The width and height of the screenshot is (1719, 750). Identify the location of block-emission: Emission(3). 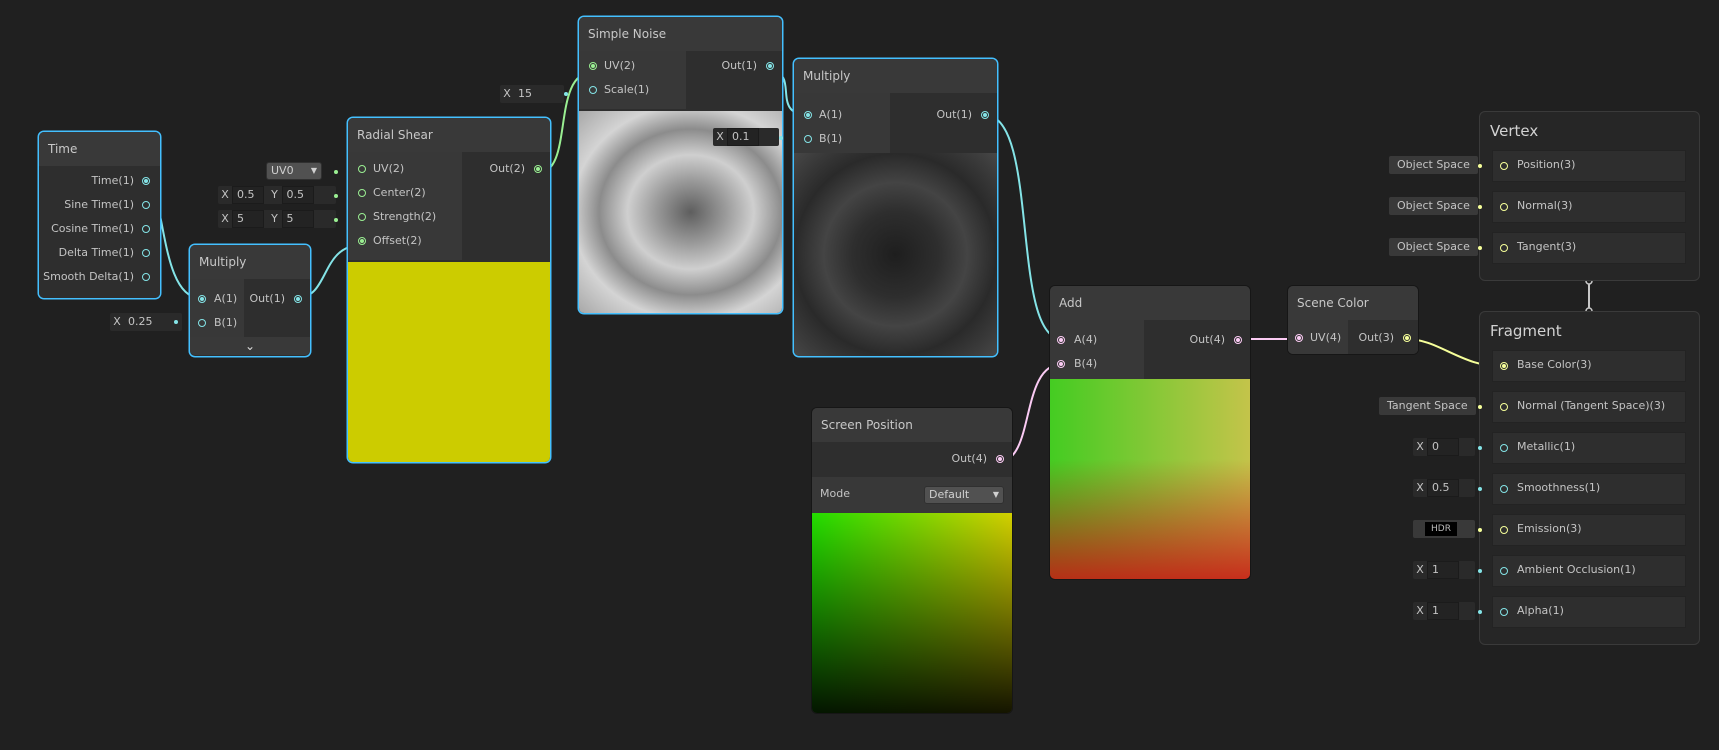
(1589, 530).